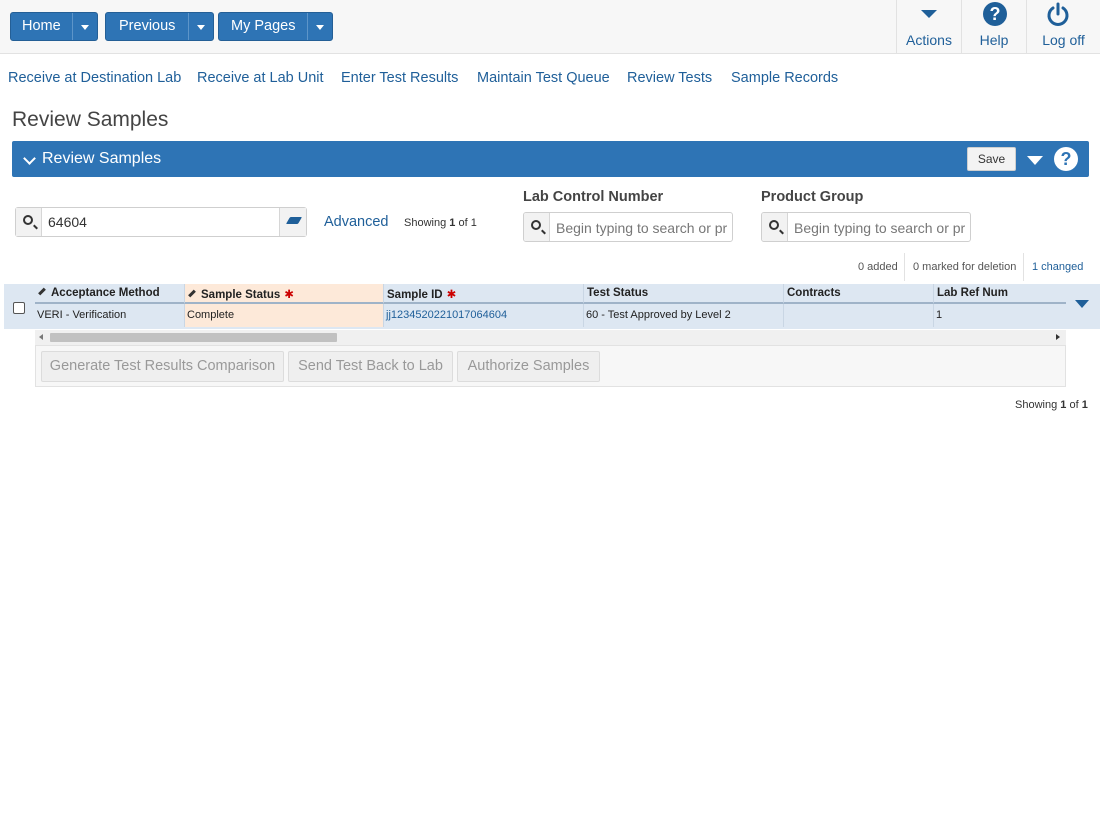 The image size is (1100, 826). I want to click on col-header-label: Contracts, so click(814, 293).